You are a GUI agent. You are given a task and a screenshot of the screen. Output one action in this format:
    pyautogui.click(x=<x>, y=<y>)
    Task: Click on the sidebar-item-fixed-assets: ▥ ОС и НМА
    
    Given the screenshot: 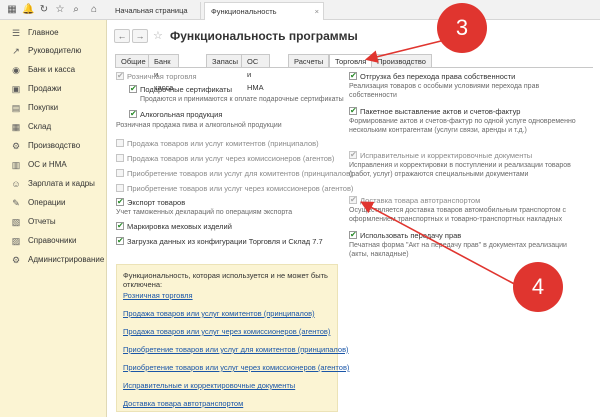 What is the action you would take?
    pyautogui.click(x=53, y=165)
    